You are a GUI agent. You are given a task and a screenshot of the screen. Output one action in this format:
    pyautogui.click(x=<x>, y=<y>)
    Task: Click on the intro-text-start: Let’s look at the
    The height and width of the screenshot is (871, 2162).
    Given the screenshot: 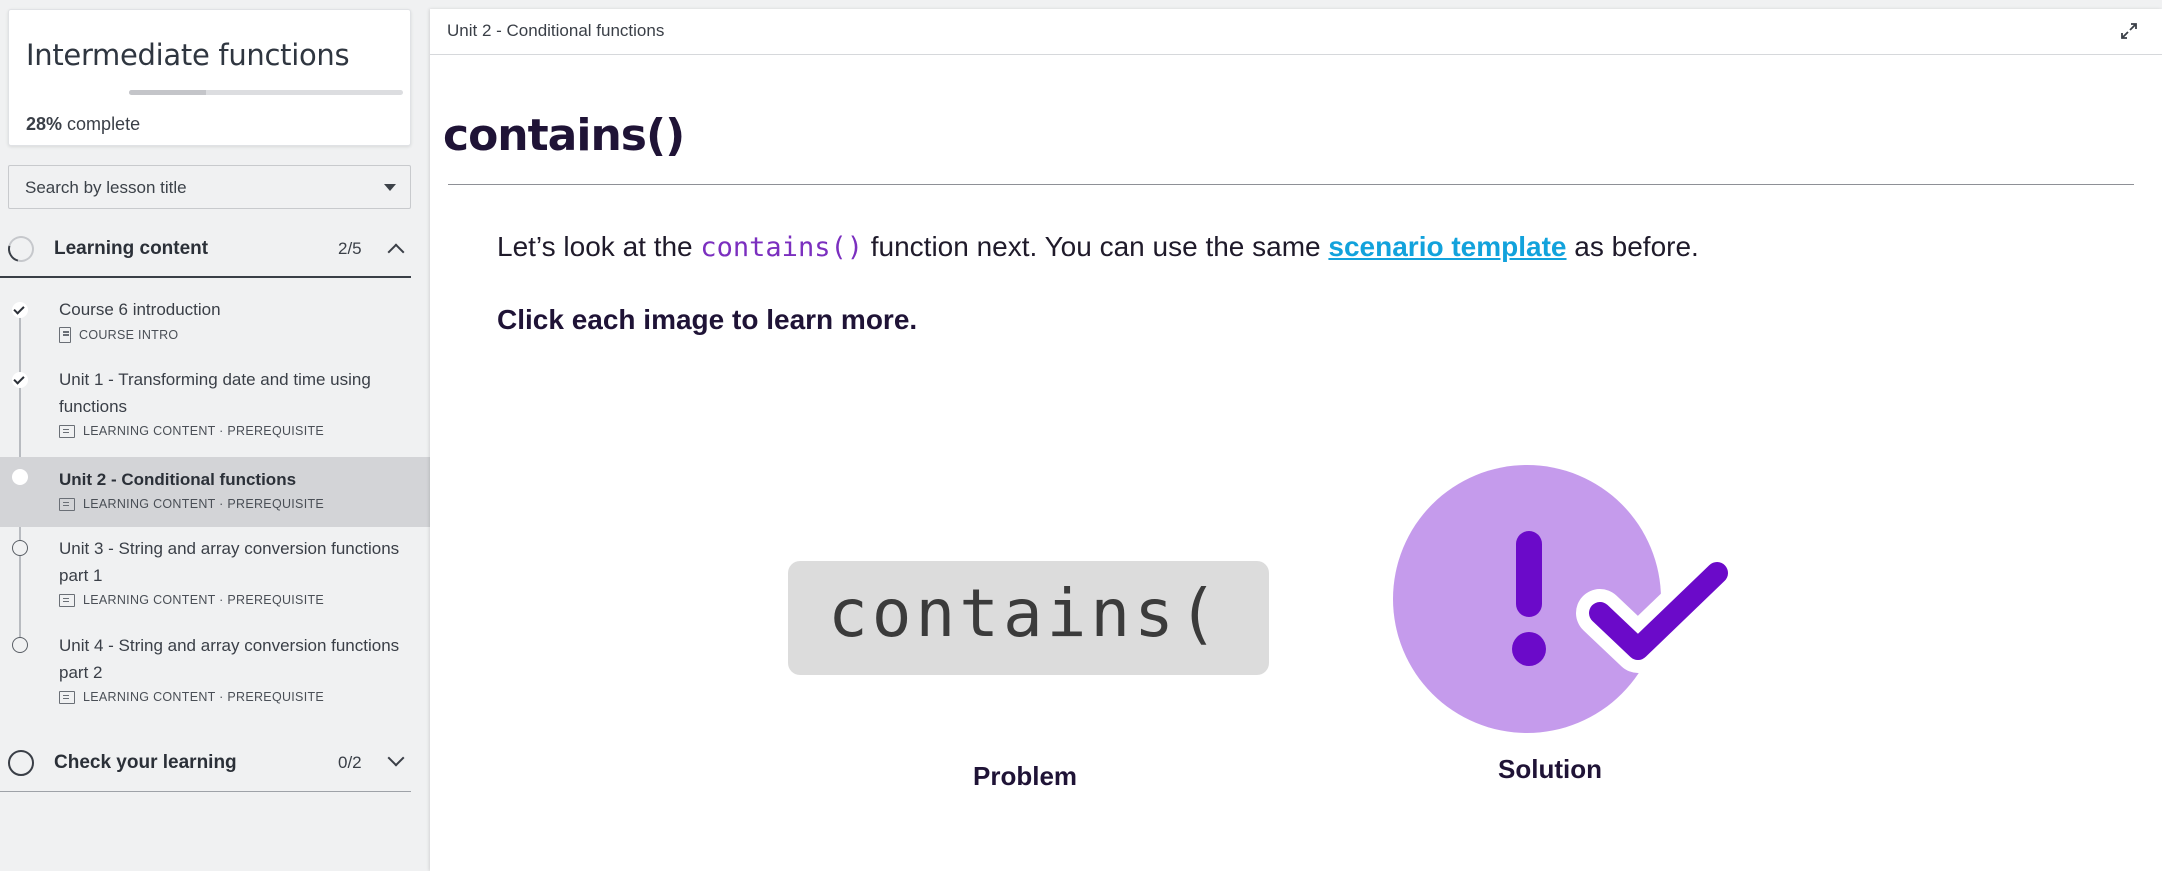 What is the action you would take?
    pyautogui.click(x=599, y=246)
    